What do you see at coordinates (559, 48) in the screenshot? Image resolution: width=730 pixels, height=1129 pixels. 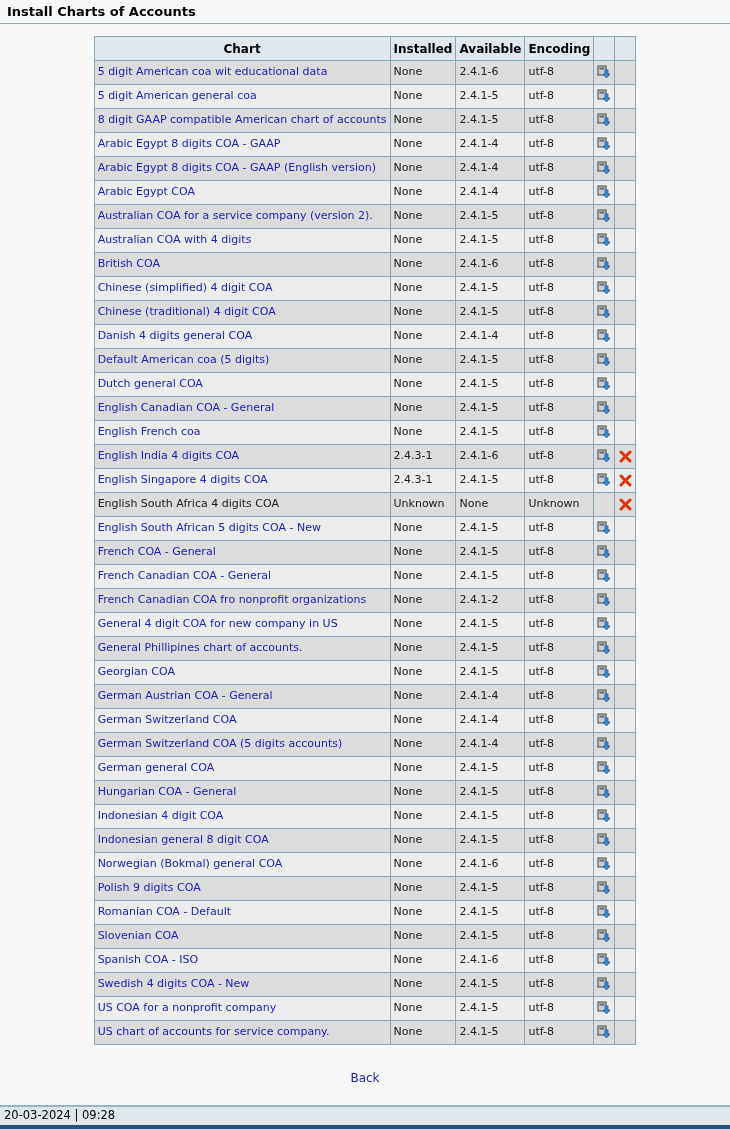 I see `column-header: Encoding` at bounding box center [559, 48].